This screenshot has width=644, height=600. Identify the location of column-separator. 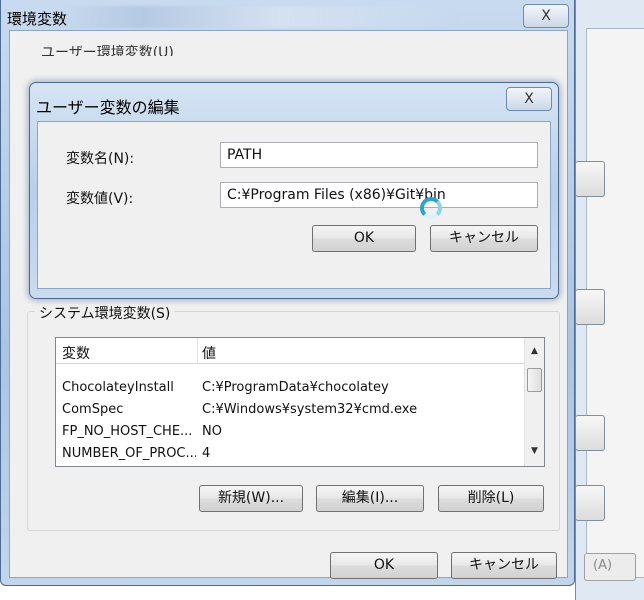
(197, 351).